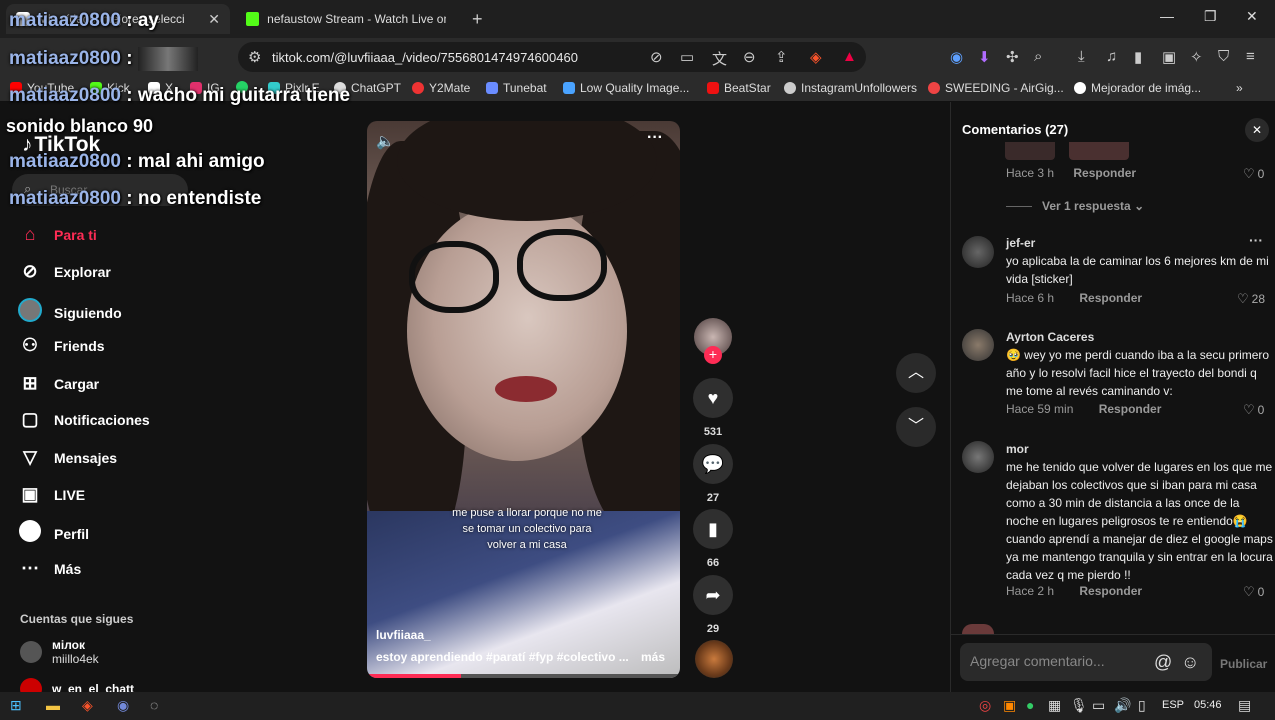  I want to click on tray-icon: ●, so click(1030, 705).